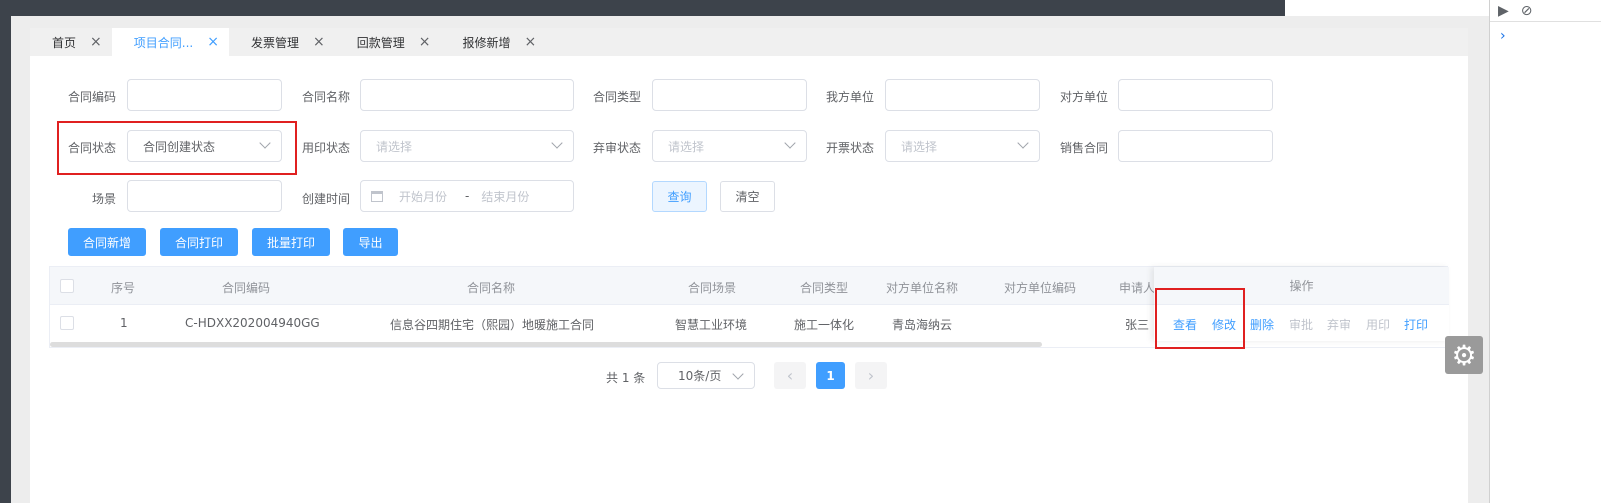  What do you see at coordinates (199, 242) in the screenshot?
I see `print-contract-button: 合同打印` at bounding box center [199, 242].